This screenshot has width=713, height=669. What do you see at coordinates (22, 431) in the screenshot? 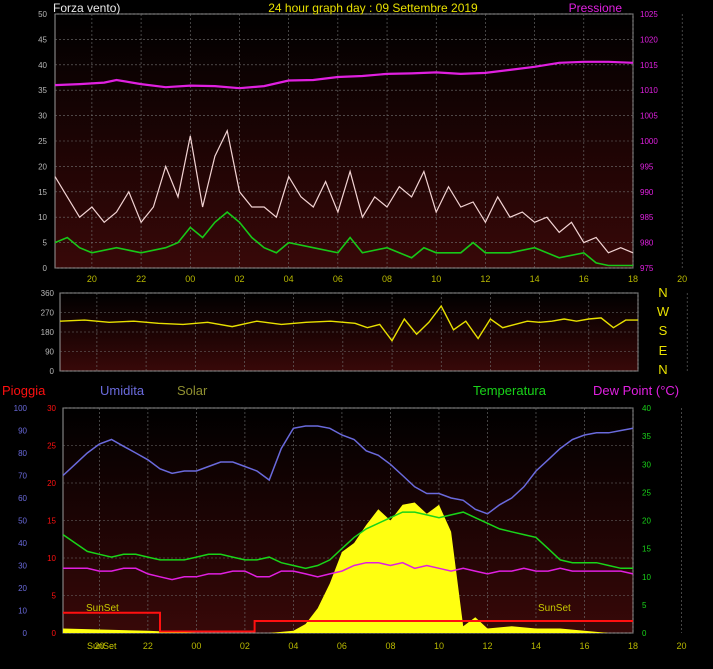
I see `humidity-y-tick-9: 90` at bounding box center [22, 431].